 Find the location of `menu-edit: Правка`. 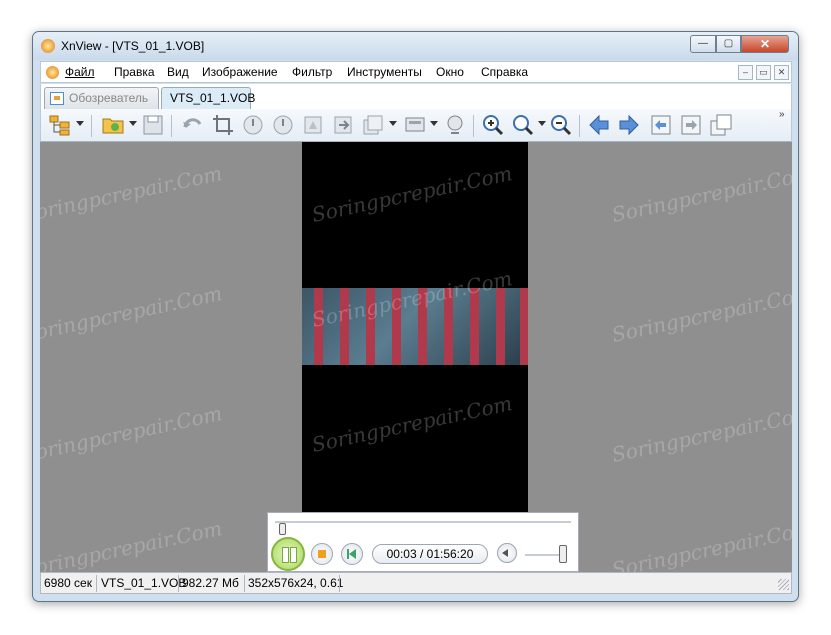

menu-edit: Правка is located at coordinates (134, 72).